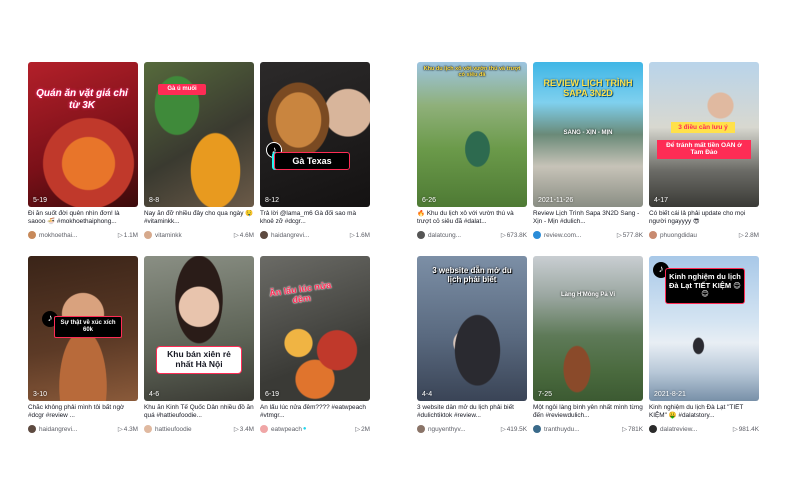 This screenshot has height=500, width=800. What do you see at coordinates (699, 235) in the screenshot?
I see `username: phuongdidau` at bounding box center [699, 235].